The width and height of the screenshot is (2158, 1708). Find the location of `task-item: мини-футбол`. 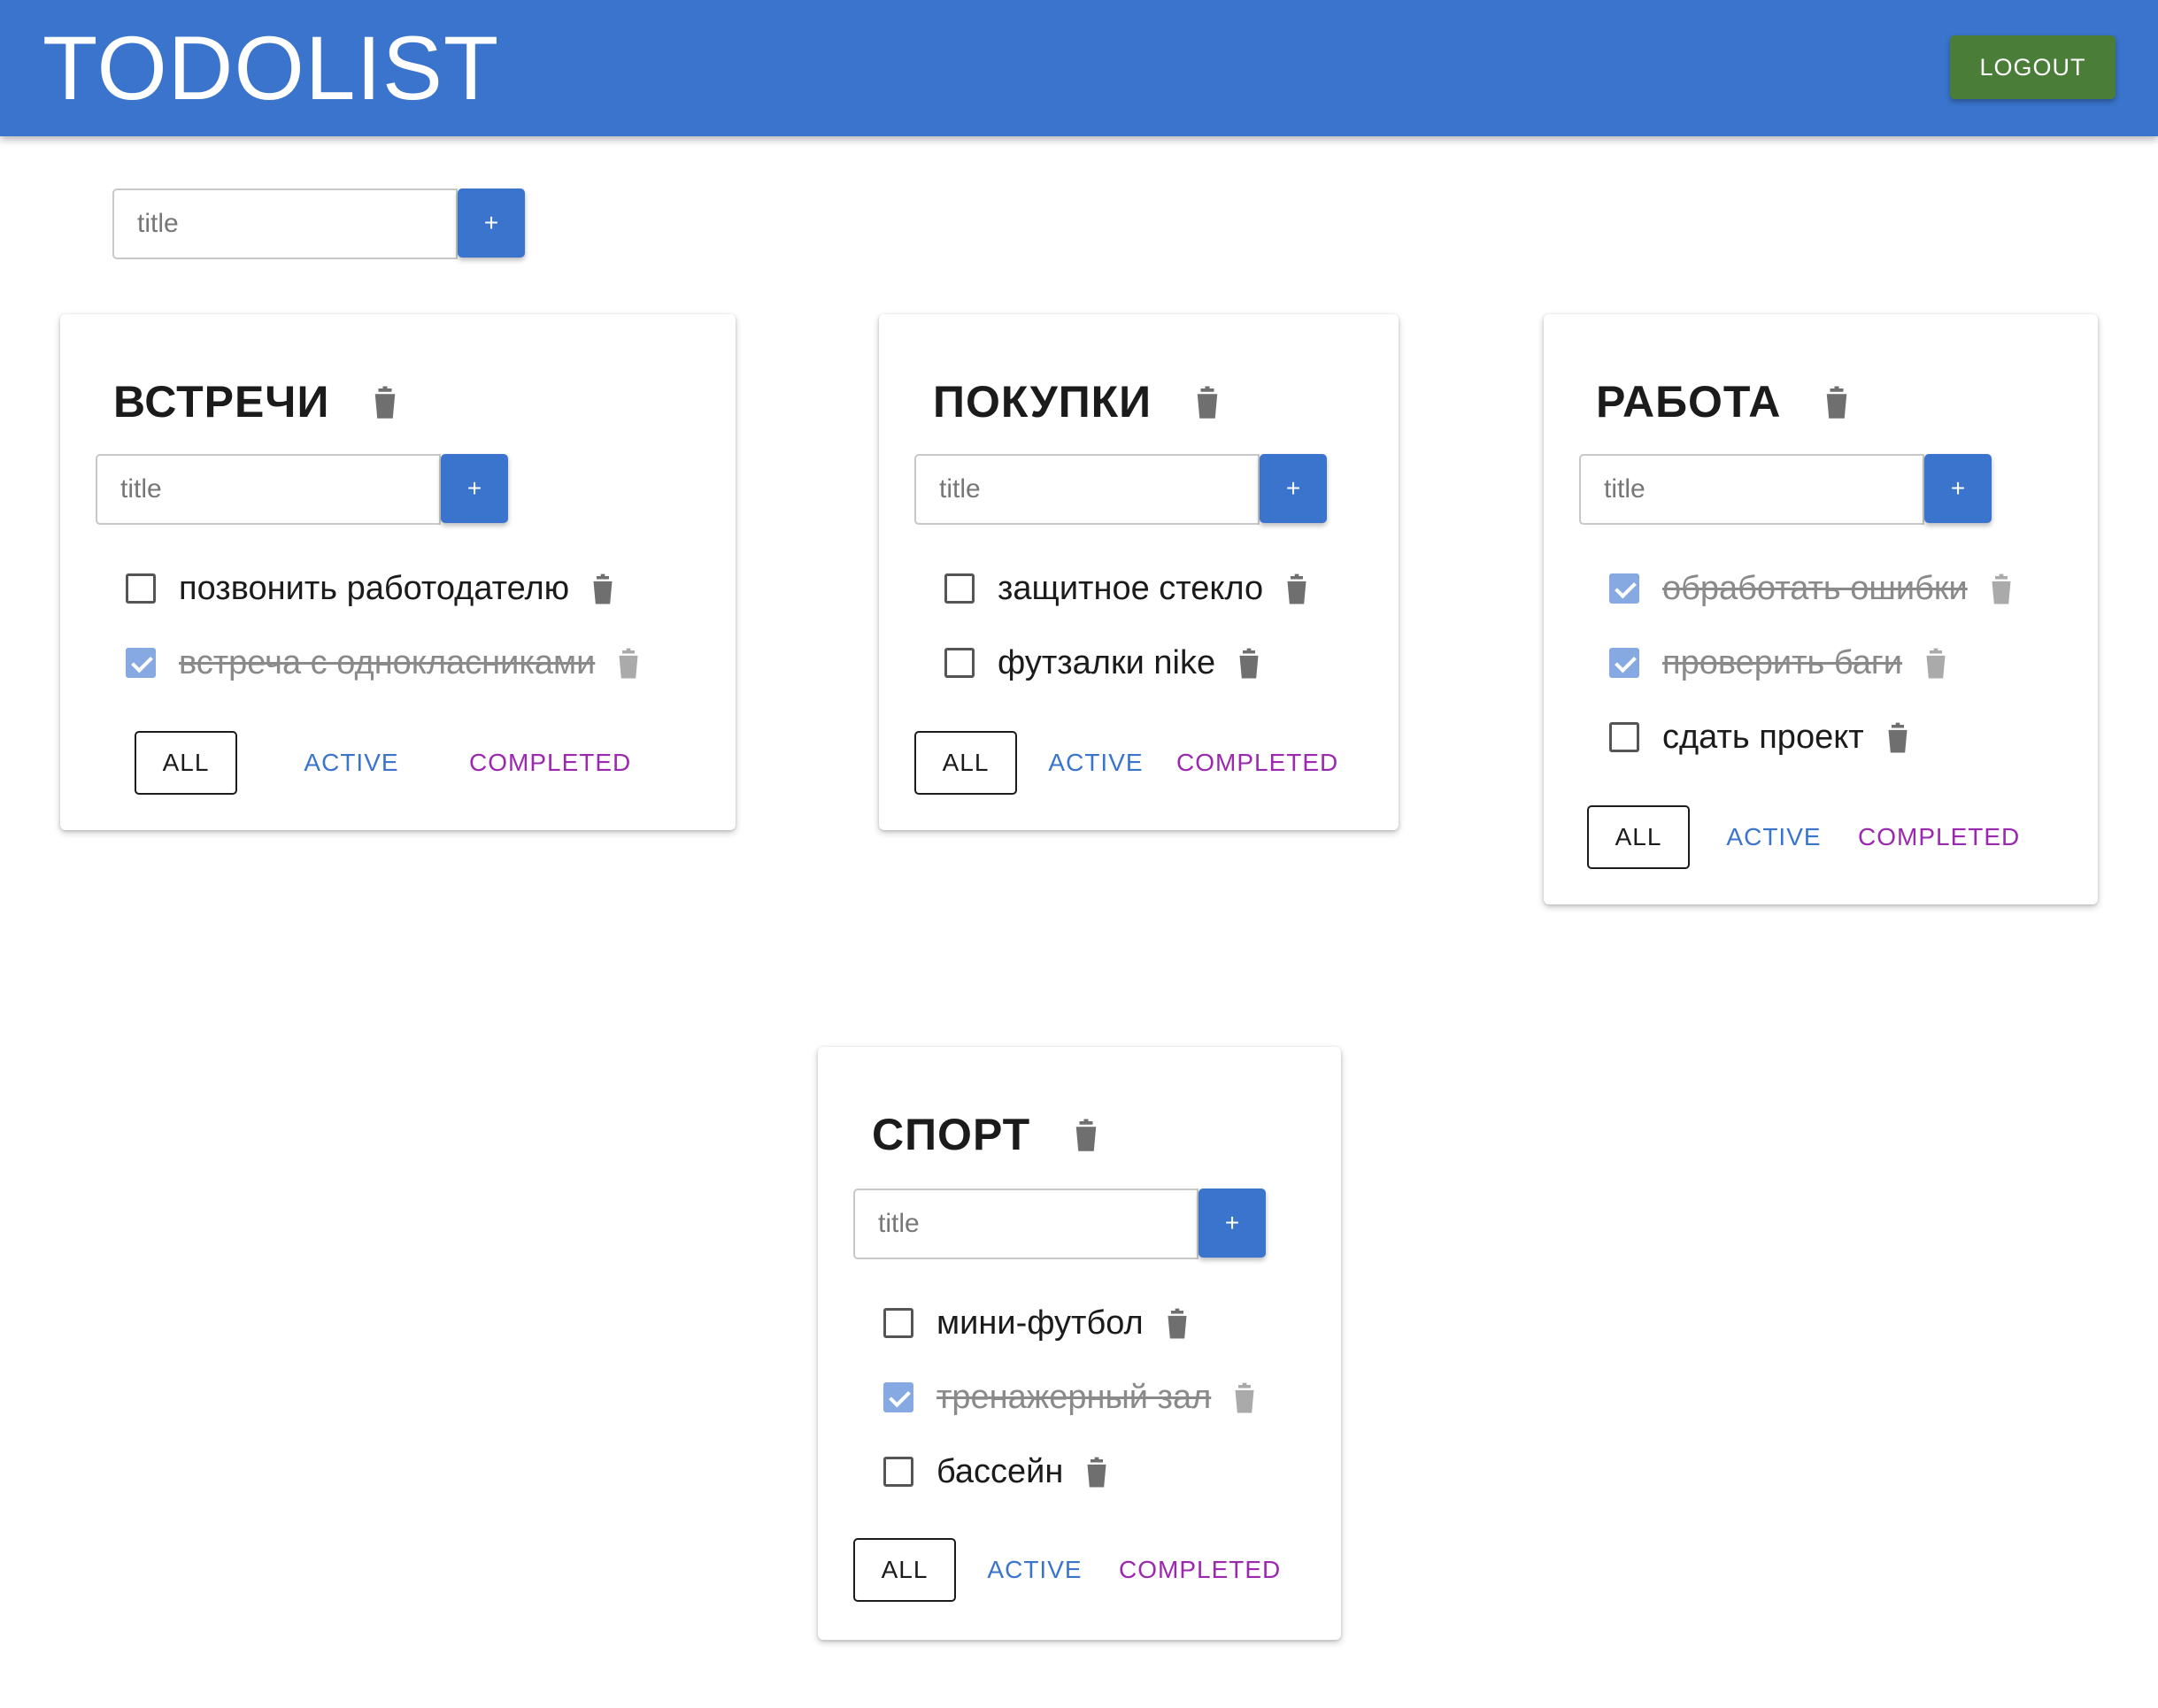

task-item: мини-футбол is located at coordinates (1036, 1323).